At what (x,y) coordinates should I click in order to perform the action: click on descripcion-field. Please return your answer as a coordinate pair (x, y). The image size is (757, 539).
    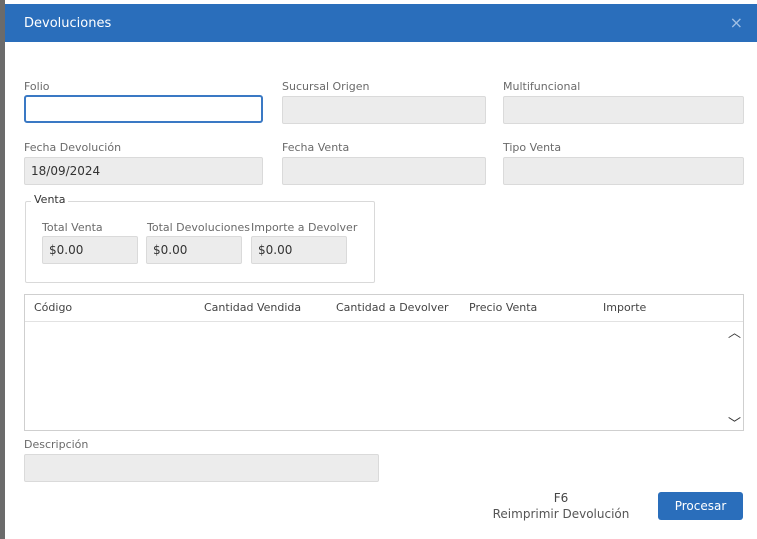
    Looking at the image, I should click on (201, 468).